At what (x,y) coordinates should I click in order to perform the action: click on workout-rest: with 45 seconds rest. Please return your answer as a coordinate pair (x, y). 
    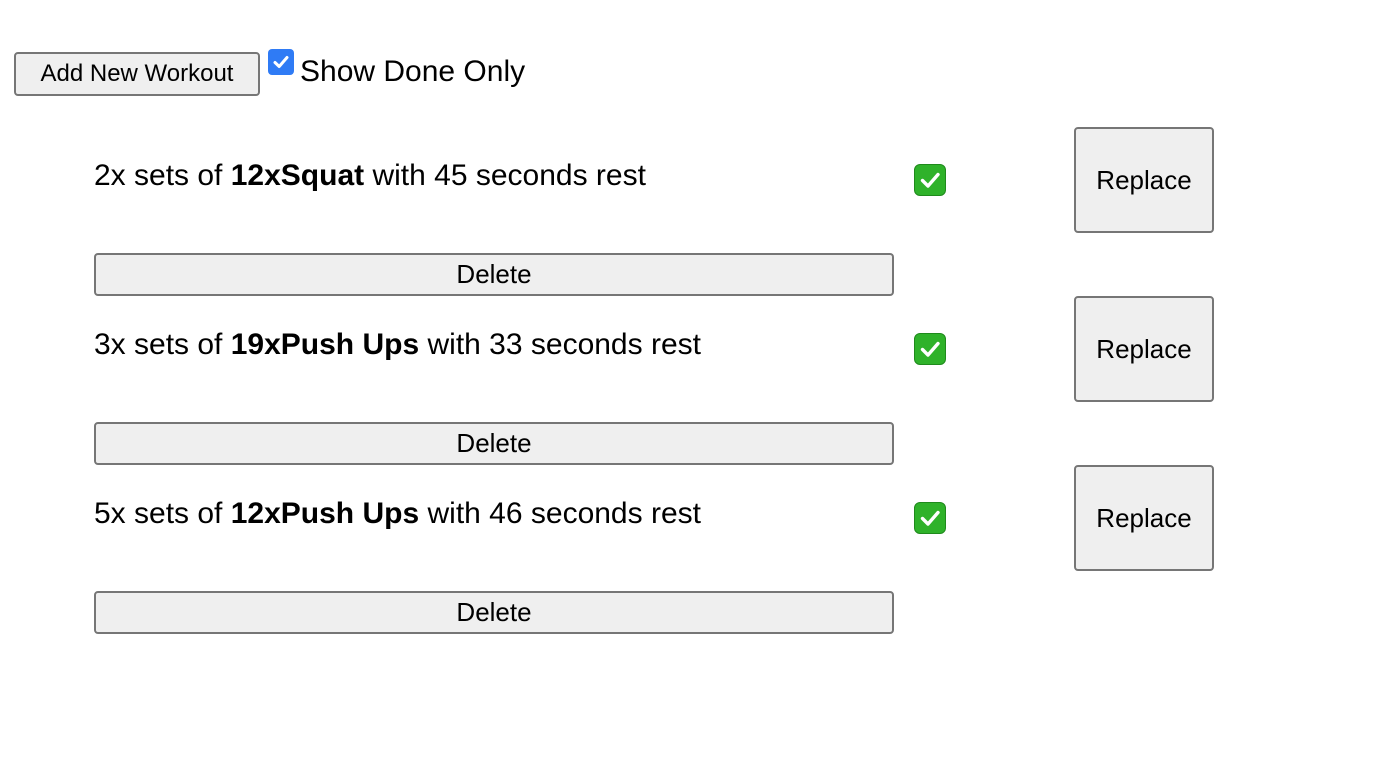
    Looking at the image, I should click on (505, 175).